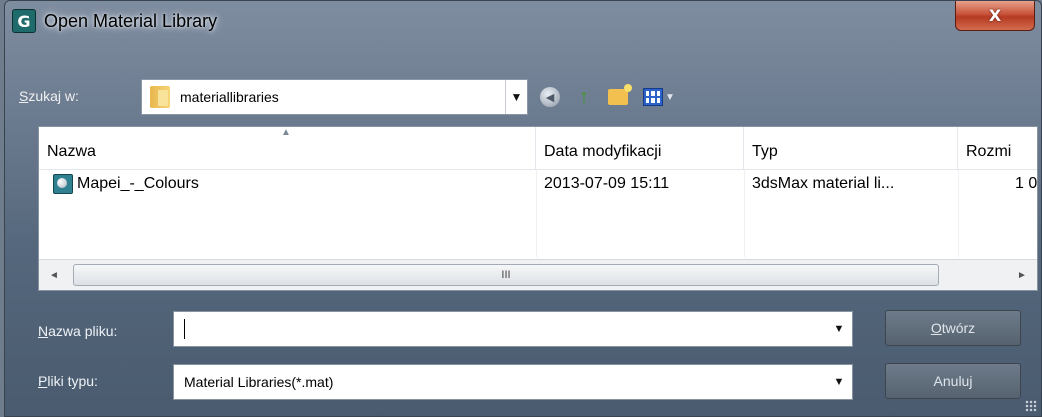  What do you see at coordinates (953, 328) in the screenshot?
I see `open-button: Otwórz` at bounding box center [953, 328].